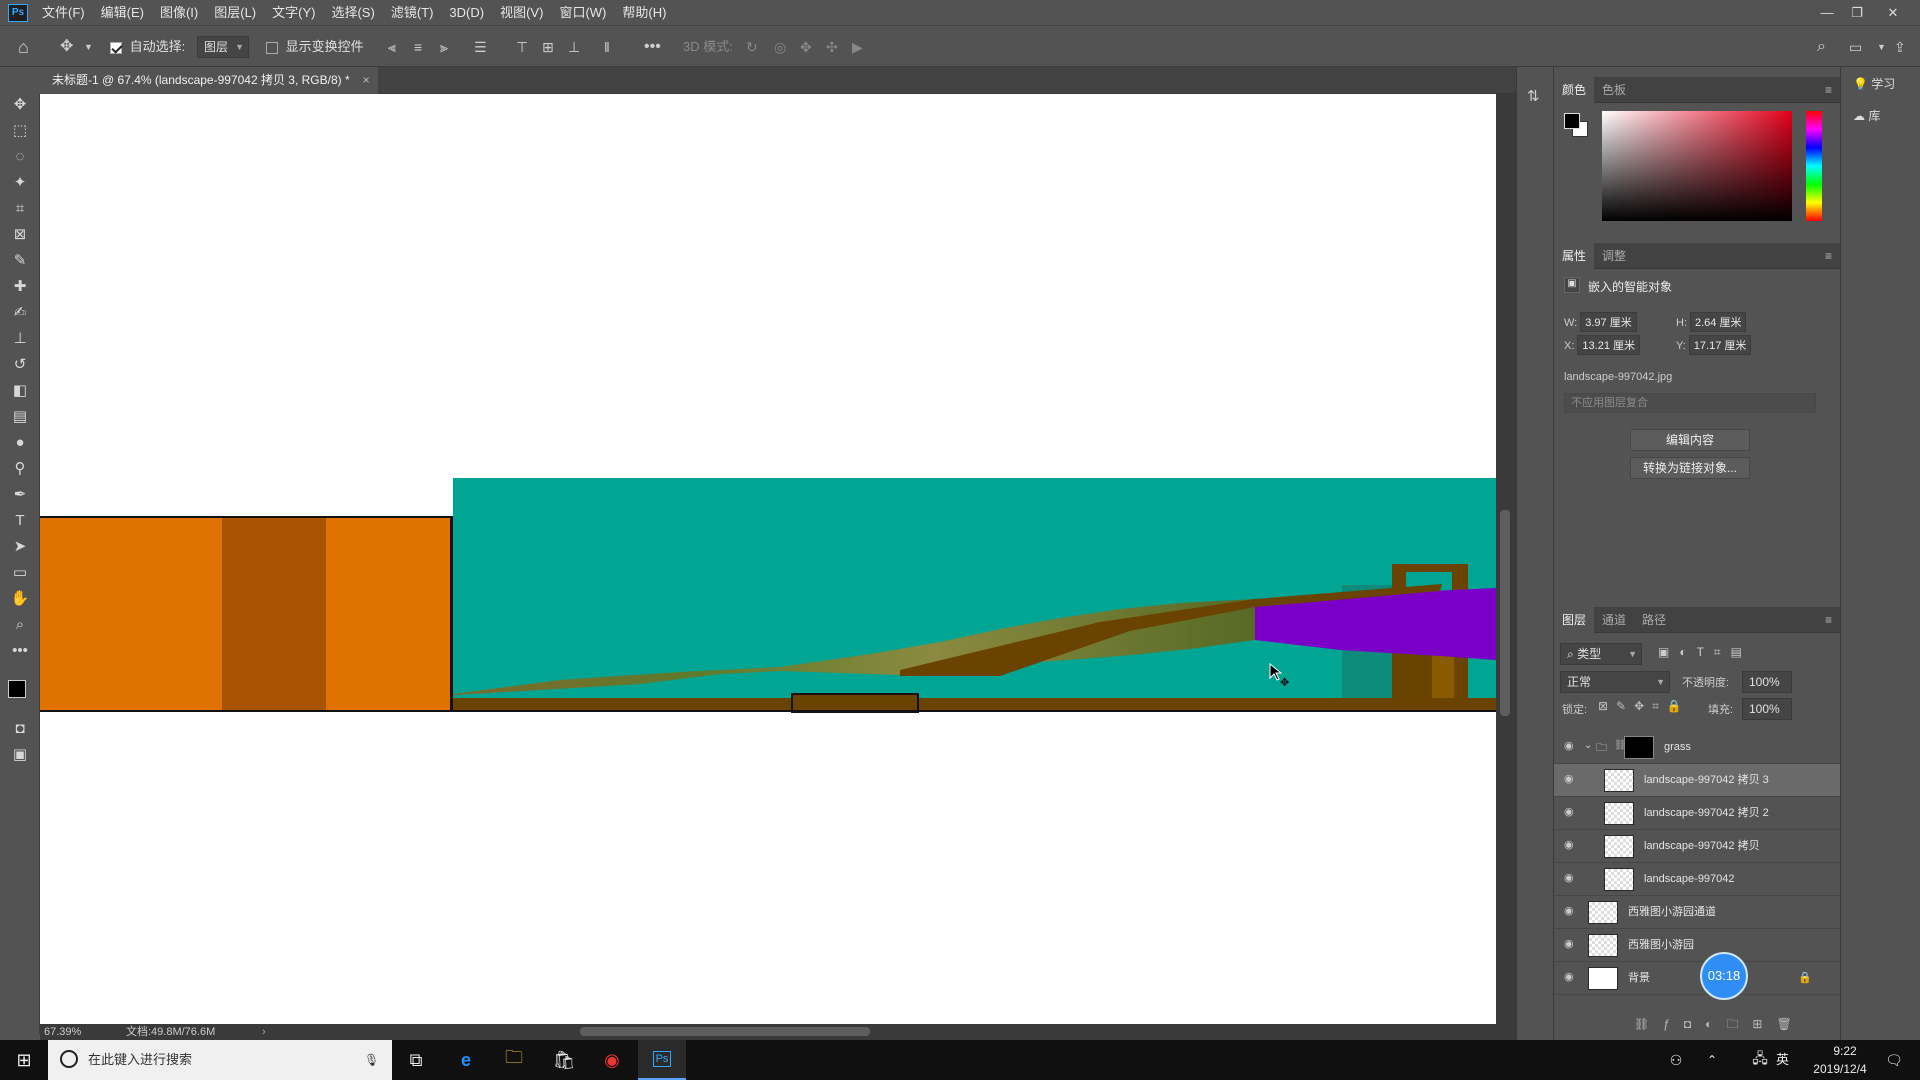 The height and width of the screenshot is (1080, 1920). What do you see at coordinates (1767, 682) in the screenshot?
I see `opacity-input: 100%` at bounding box center [1767, 682].